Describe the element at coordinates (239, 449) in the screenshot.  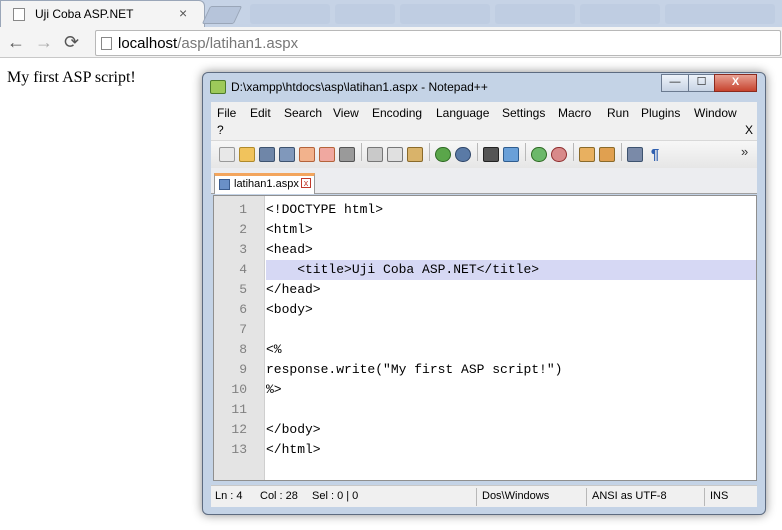
I see `line-number: 13` at that location.